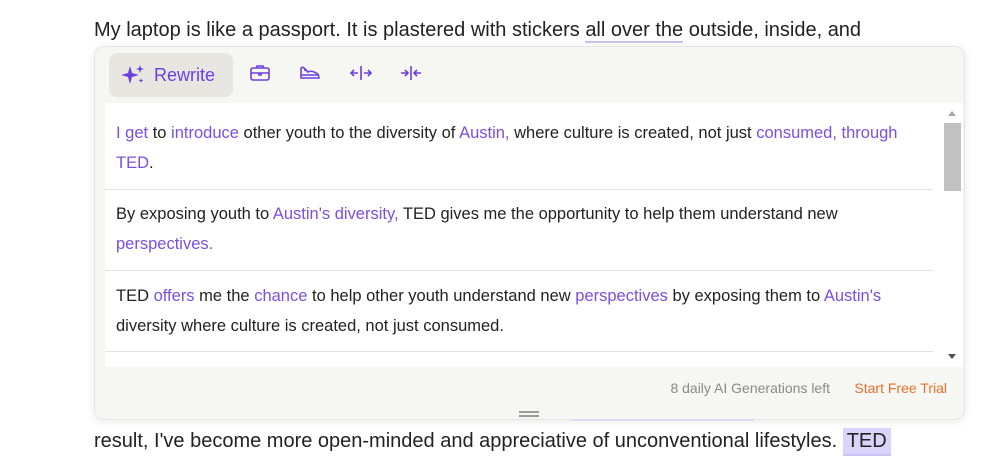 This screenshot has height=463, width=991. I want to click on suggestion-text: By exposing youth to, so click(194, 214).